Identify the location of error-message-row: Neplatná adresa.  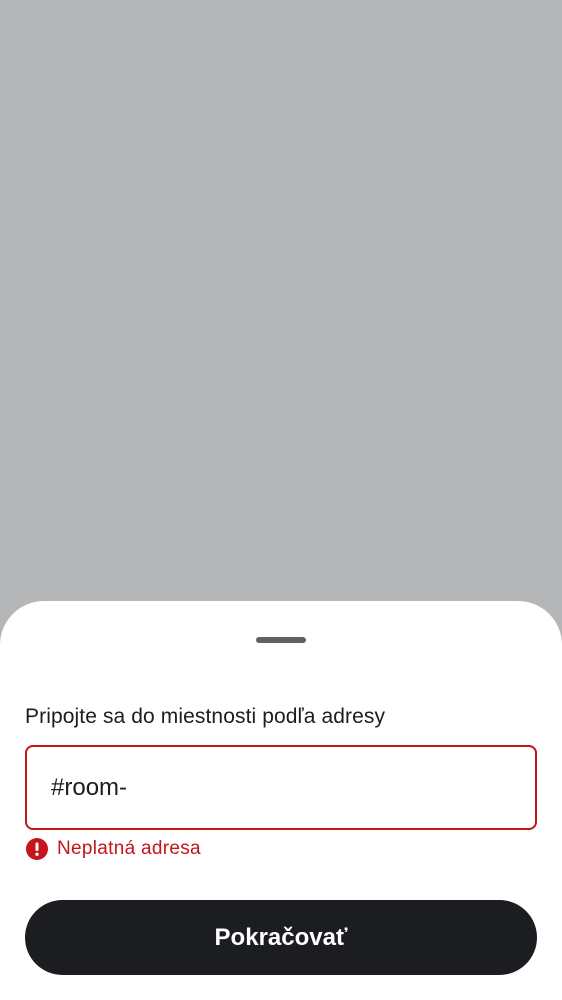
(113, 849).